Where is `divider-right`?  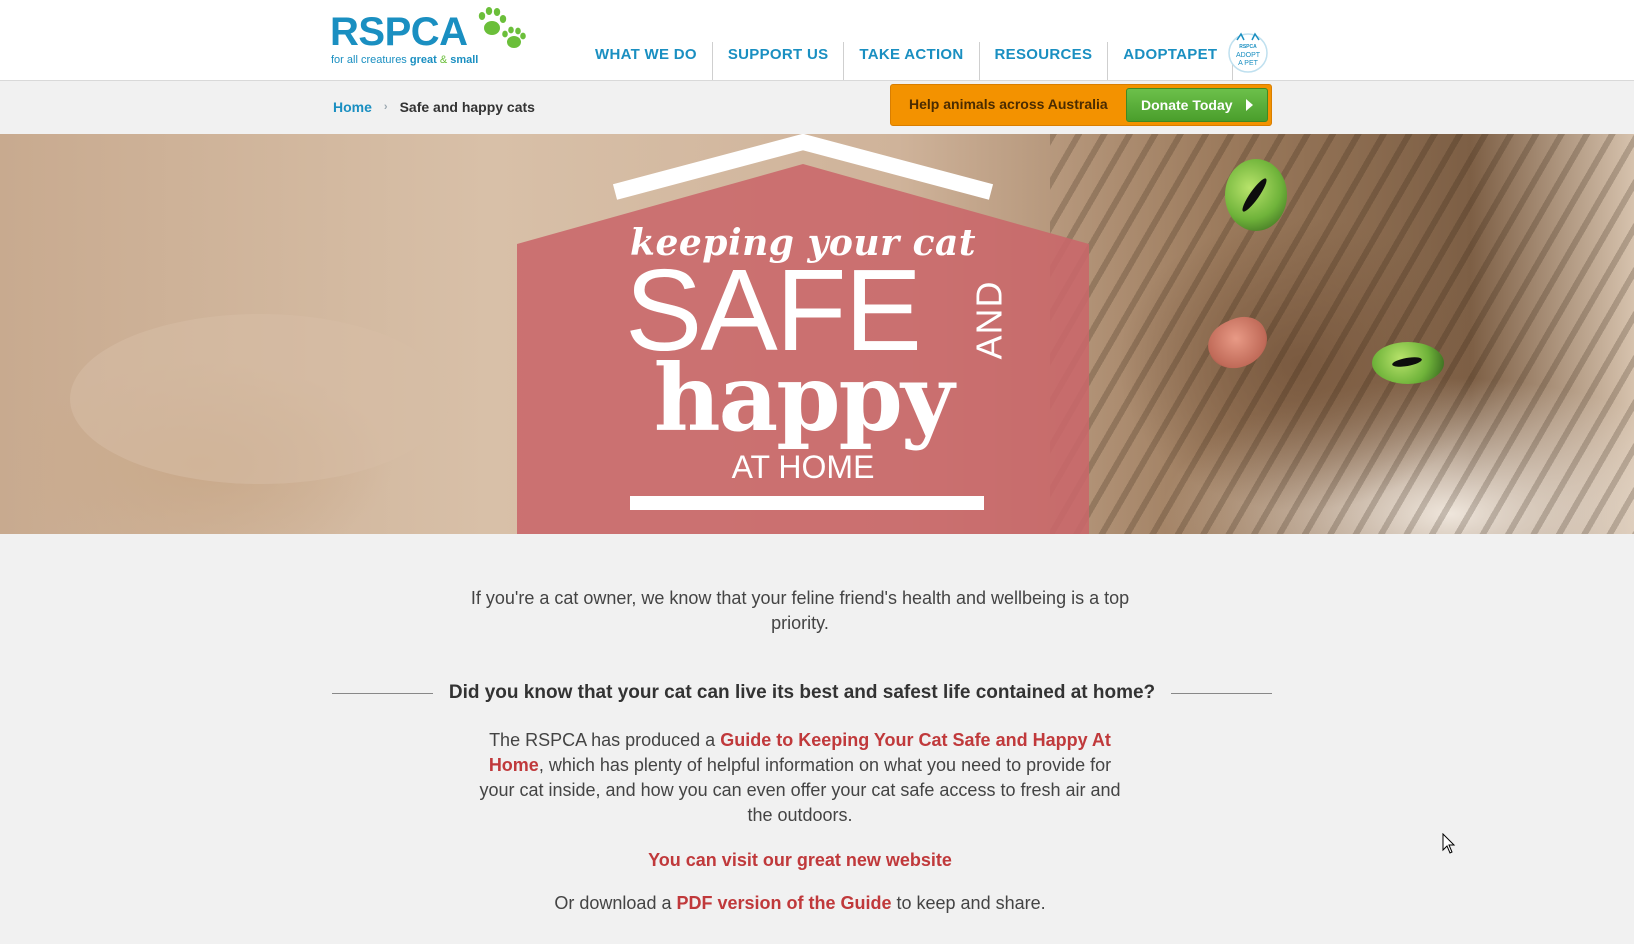
divider-right is located at coordinates (1221, 693).